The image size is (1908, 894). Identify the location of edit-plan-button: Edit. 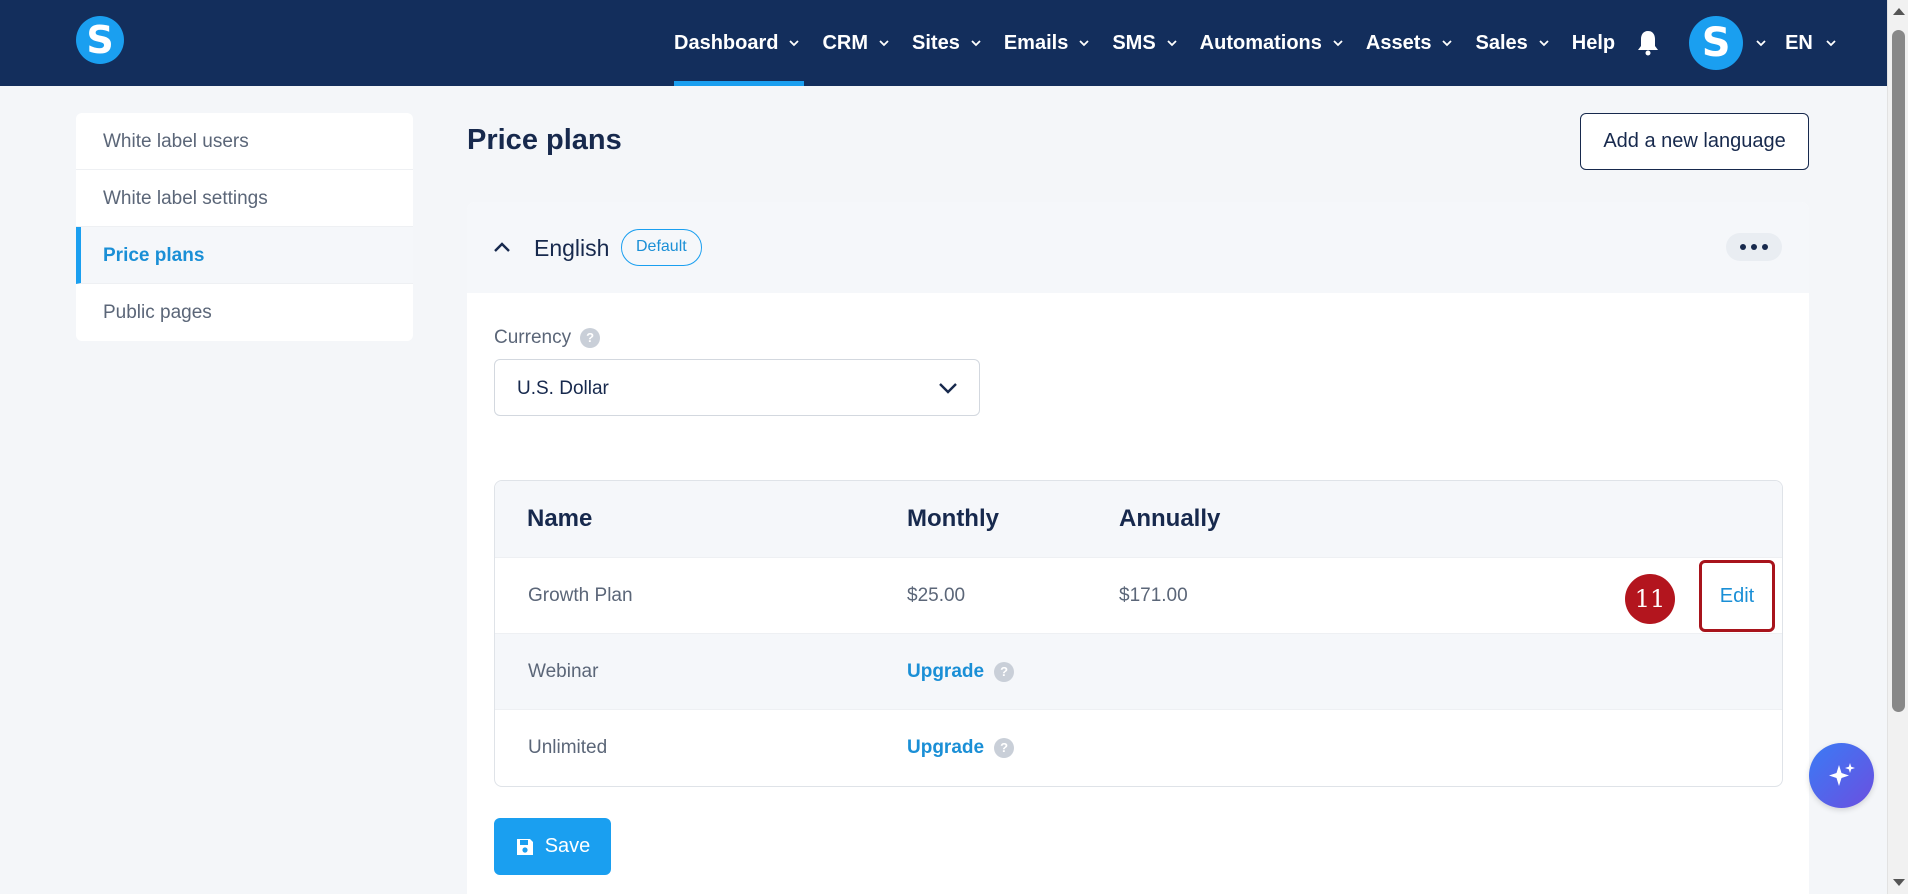
(1737, 596).